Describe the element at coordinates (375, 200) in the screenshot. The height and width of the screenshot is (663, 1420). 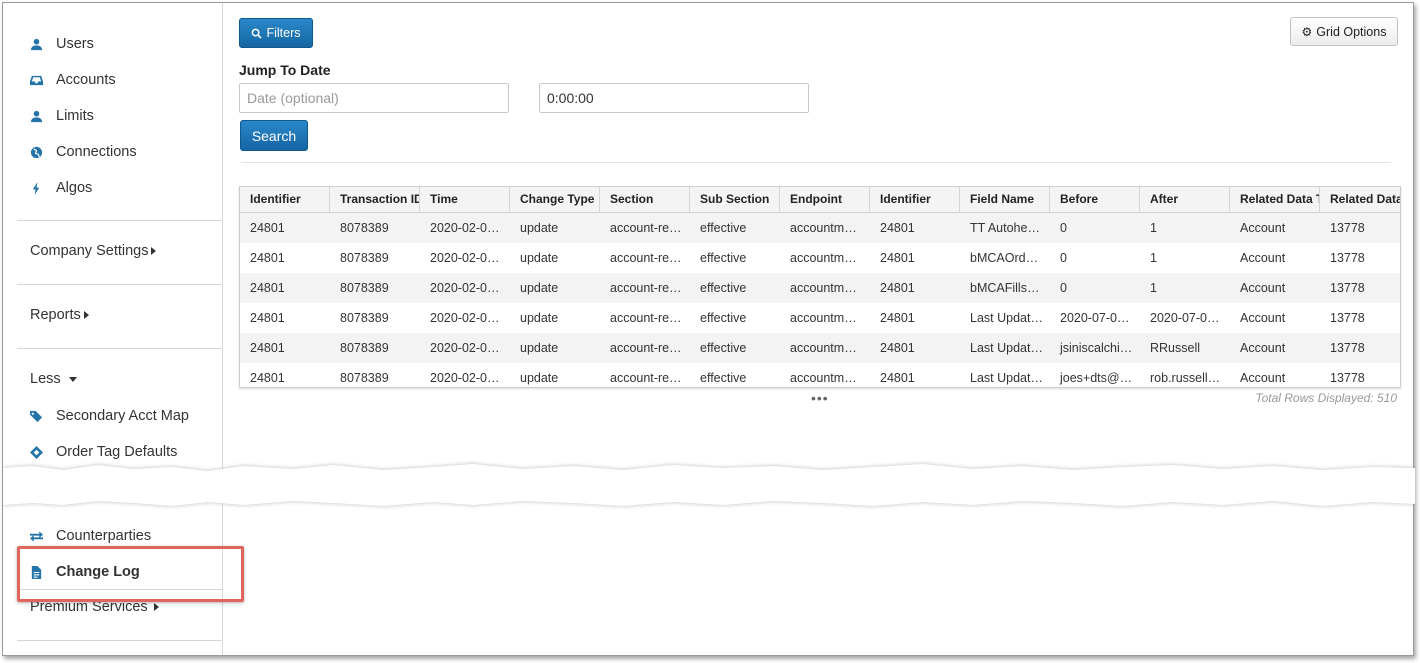
I see `column-header: Transaction ID` at that location.